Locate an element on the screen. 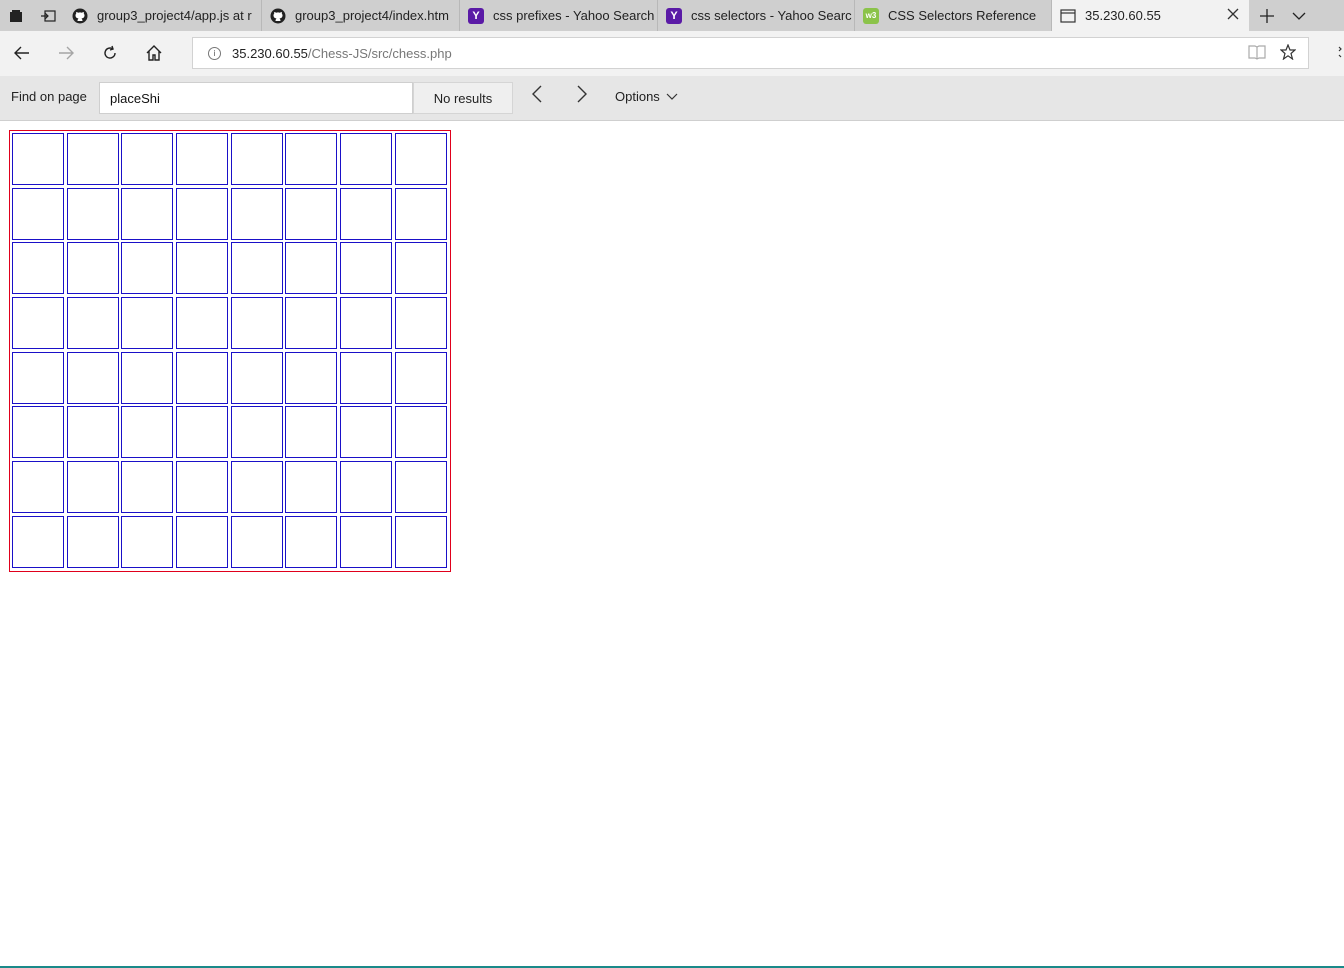 The width and height of the screenshot is (1344, 968). find-options-button: Options is located at coordinates (646, 96).